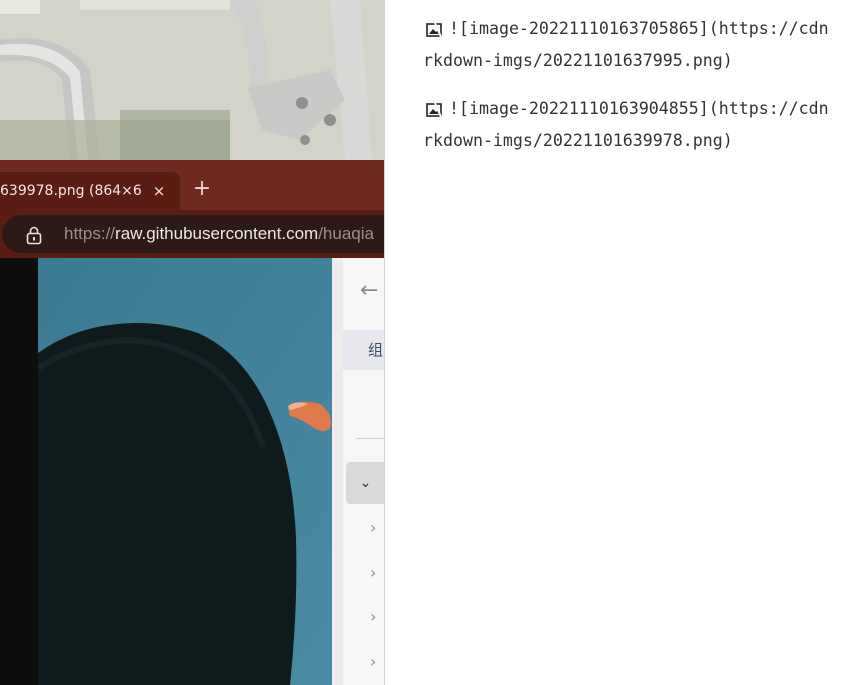  I want to click on back-arrow-icon: ←, so click(372, 291).